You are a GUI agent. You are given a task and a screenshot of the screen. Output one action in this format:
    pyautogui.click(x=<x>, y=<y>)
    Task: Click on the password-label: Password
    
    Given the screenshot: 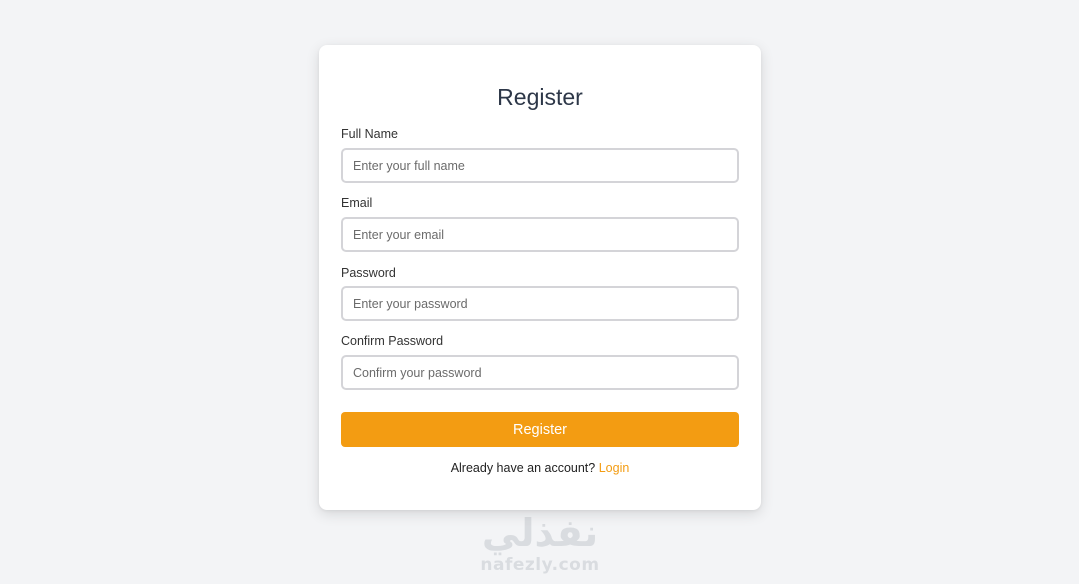 What is the action you would take?
    pyautogui.click(x=368, y=273)
    